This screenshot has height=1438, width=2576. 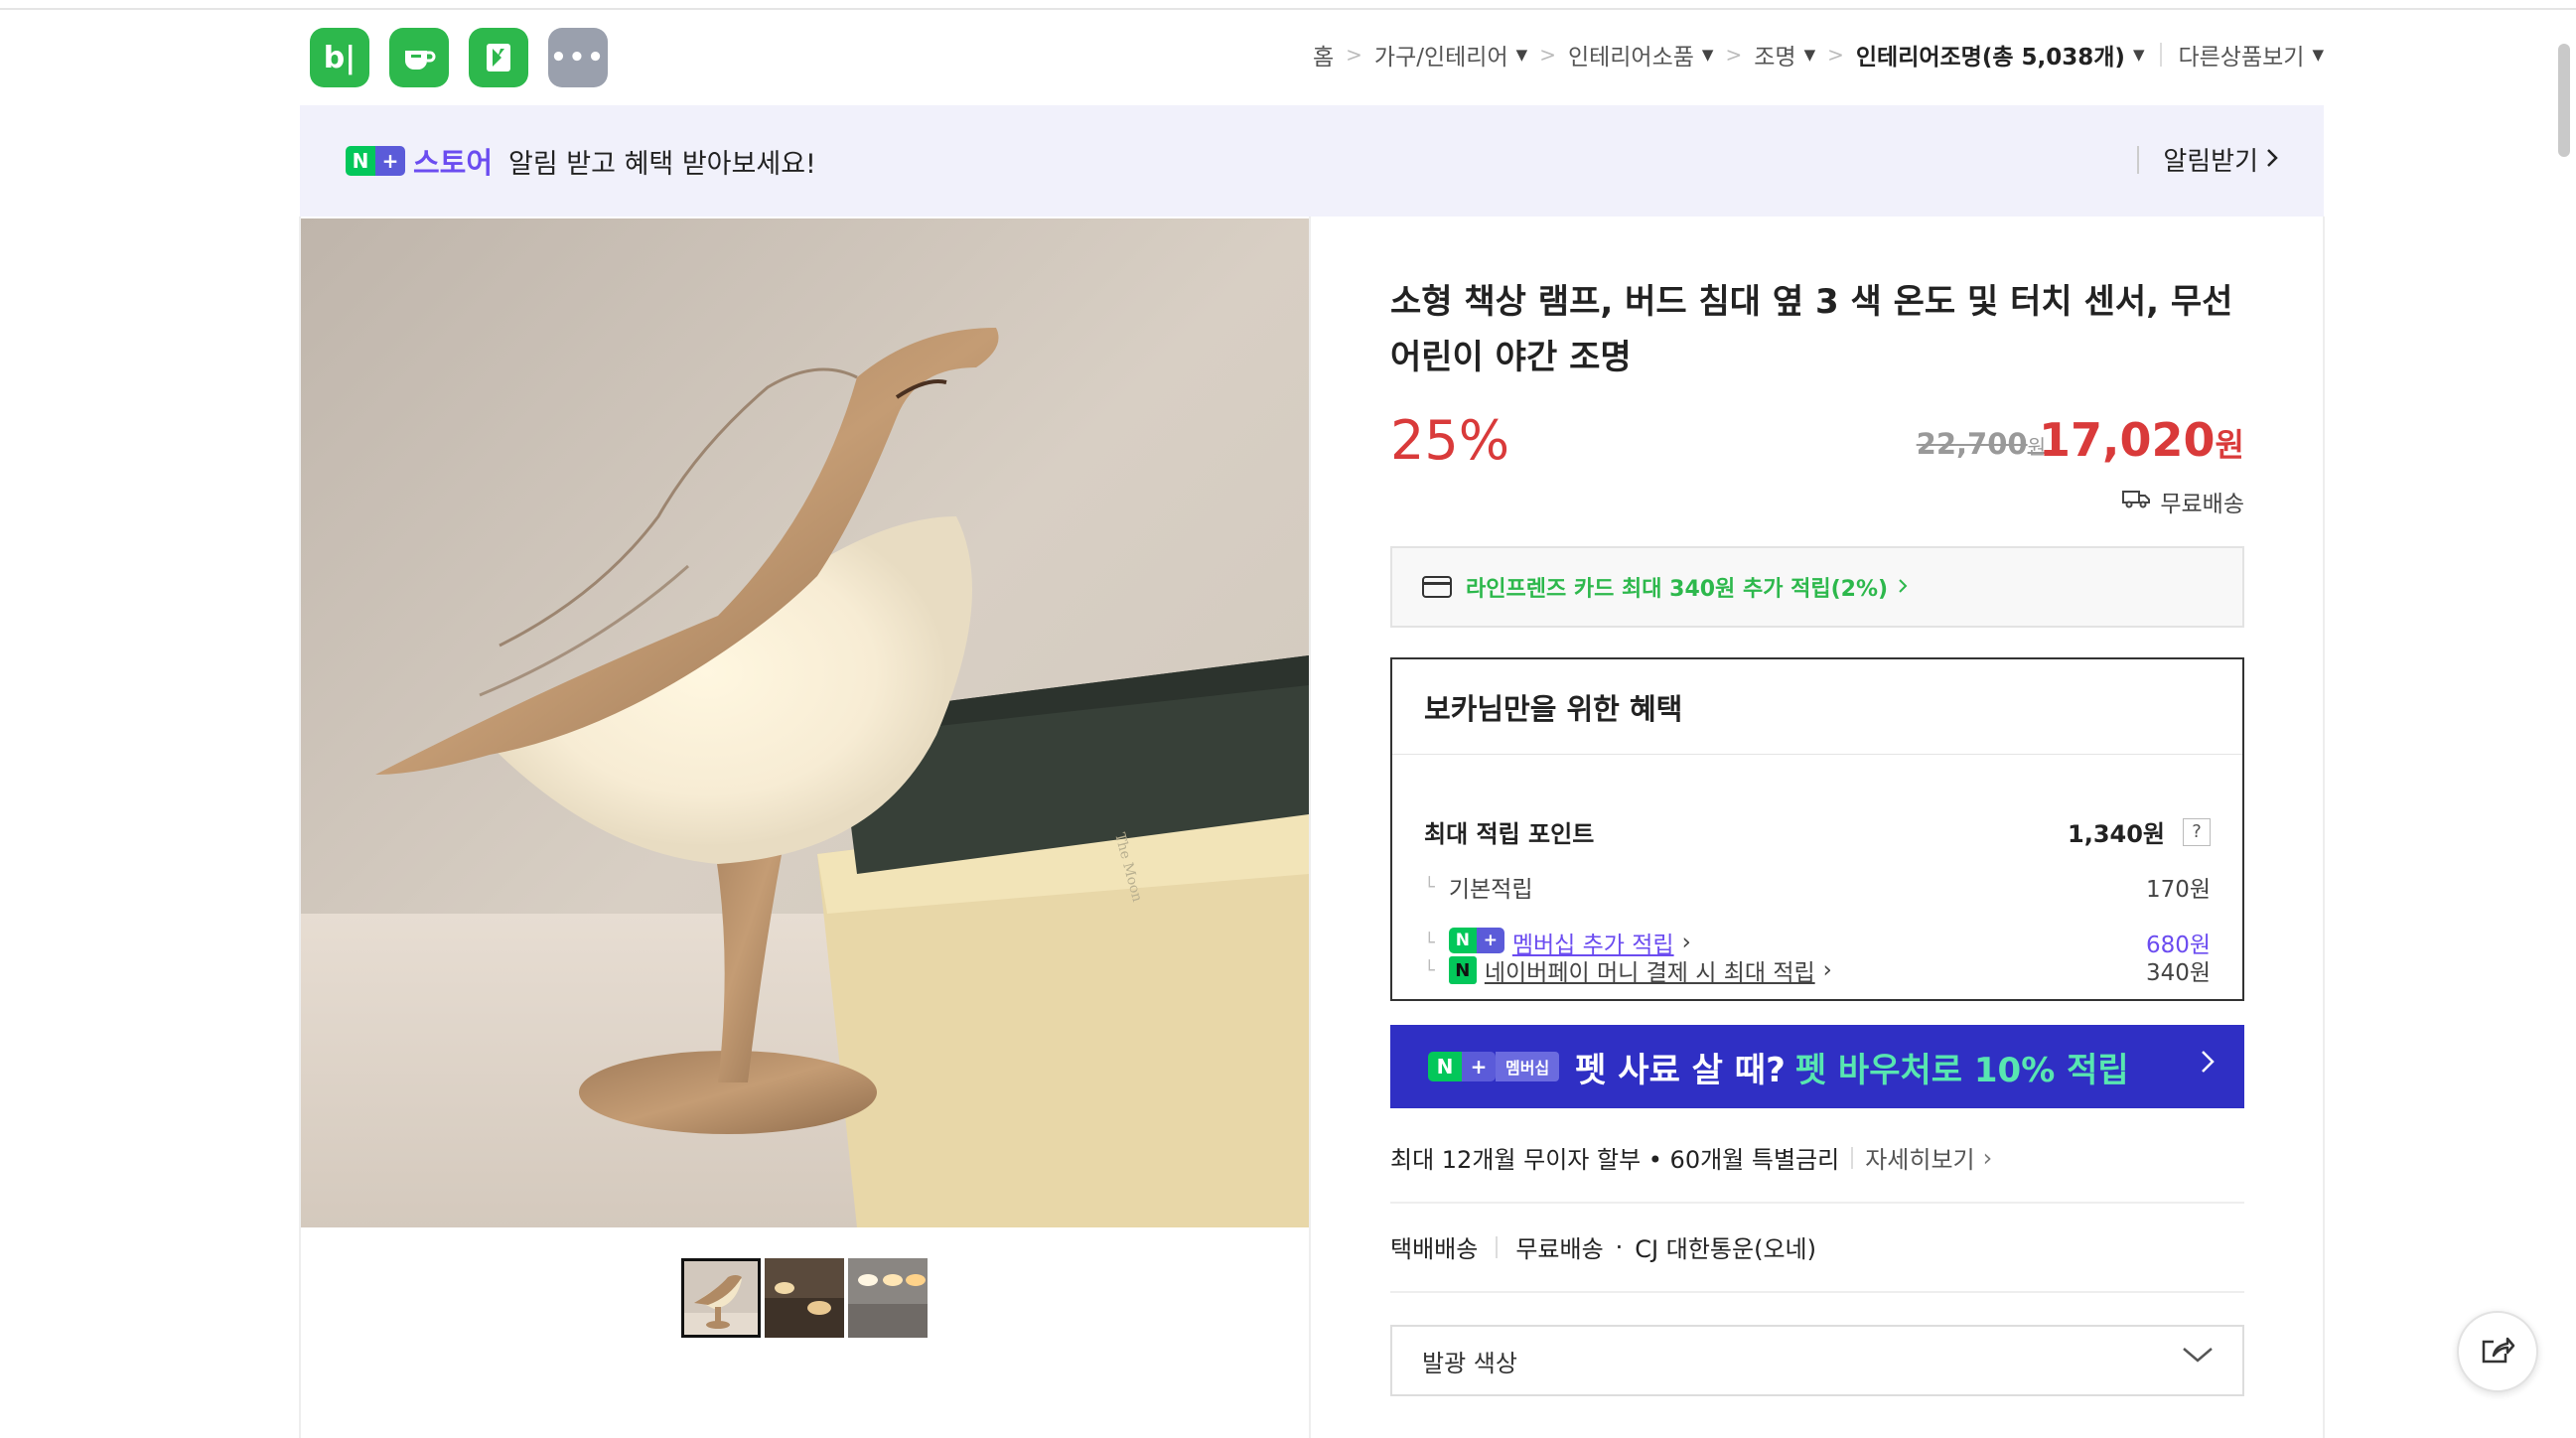 What do you see at coordinates (1817, 1360) in the screenshot?
I see `light-color-select: 발광 색상` at bounding box center [1817, 1360].